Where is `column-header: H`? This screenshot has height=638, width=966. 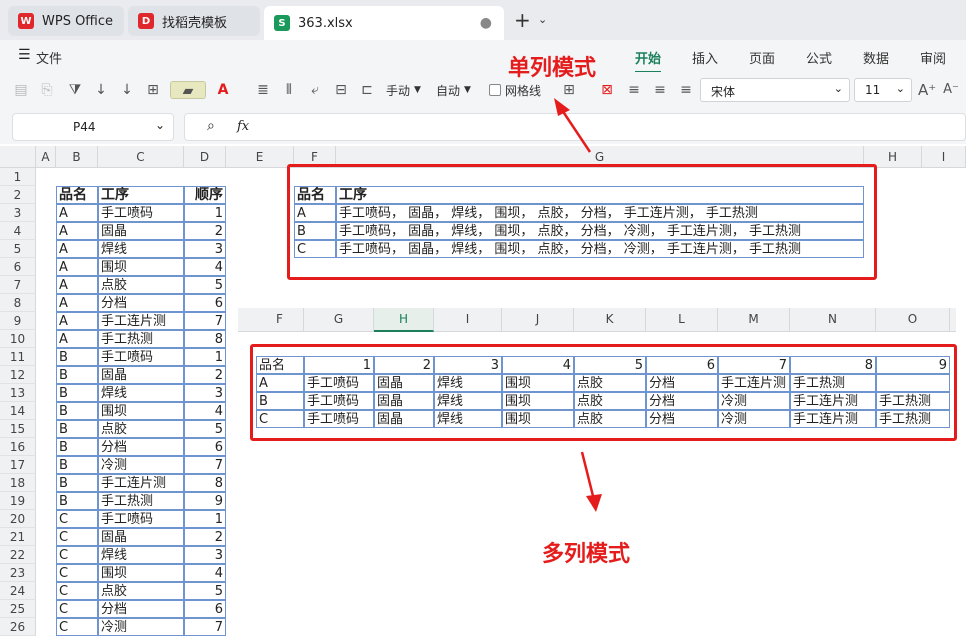
column-header: H is located at coordinates (404, 320).